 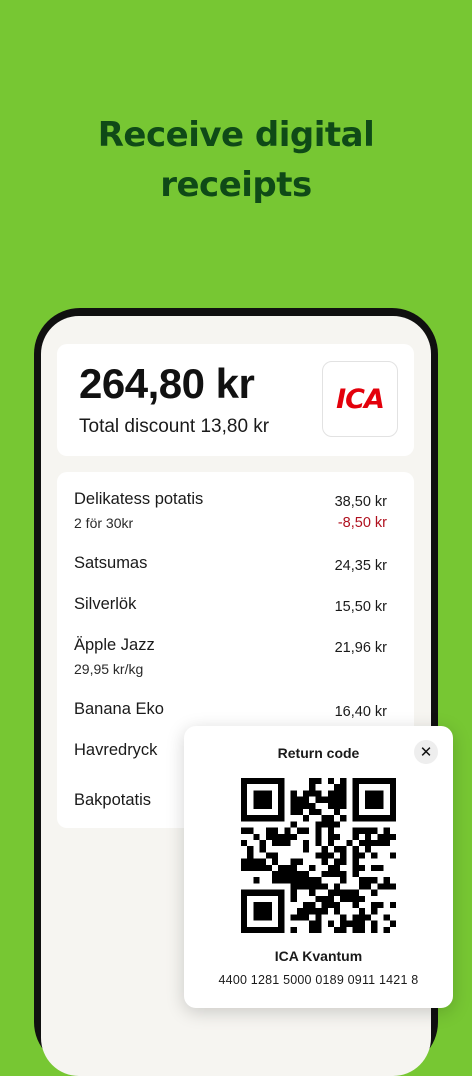 What do you see at coordinates (360, 607) in the screenshot?
I see `item-price: 15,50 kr` at bounding box center [360, 607].